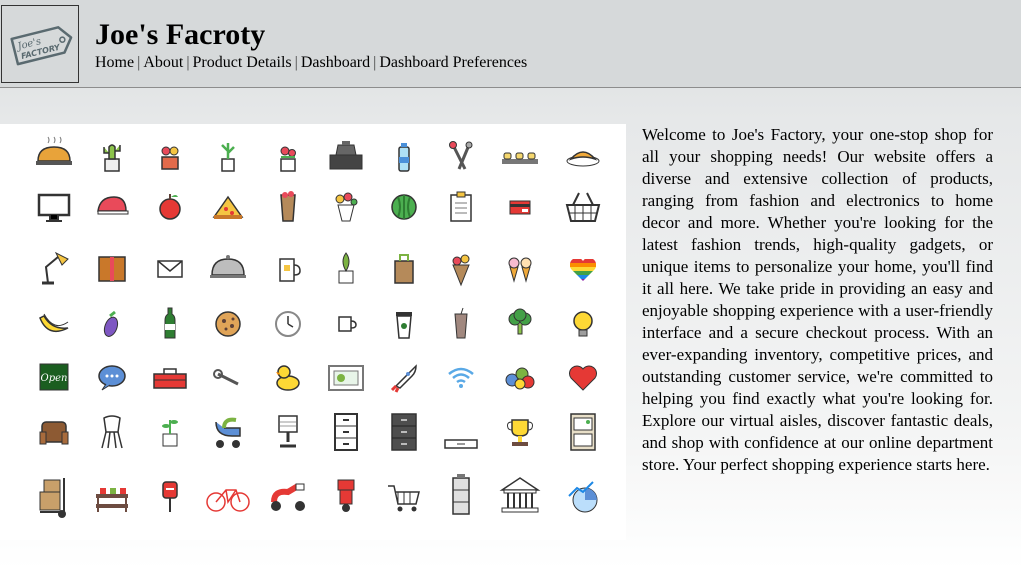 Image resolution: width=1021 pixels, height=569 pixels. I want to click on broccoli-icon, so click(520, 321).